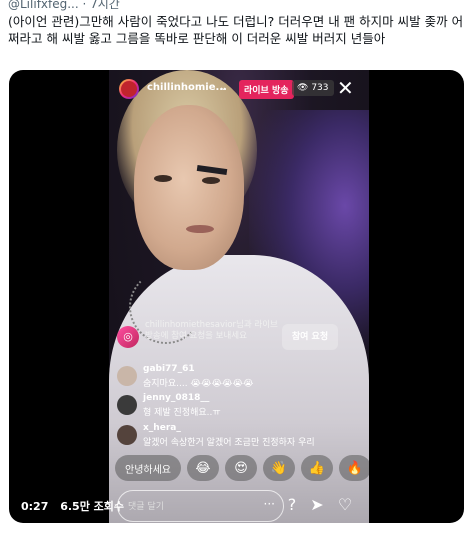  I want to click on video-time: 0:27, so click(35, 506).